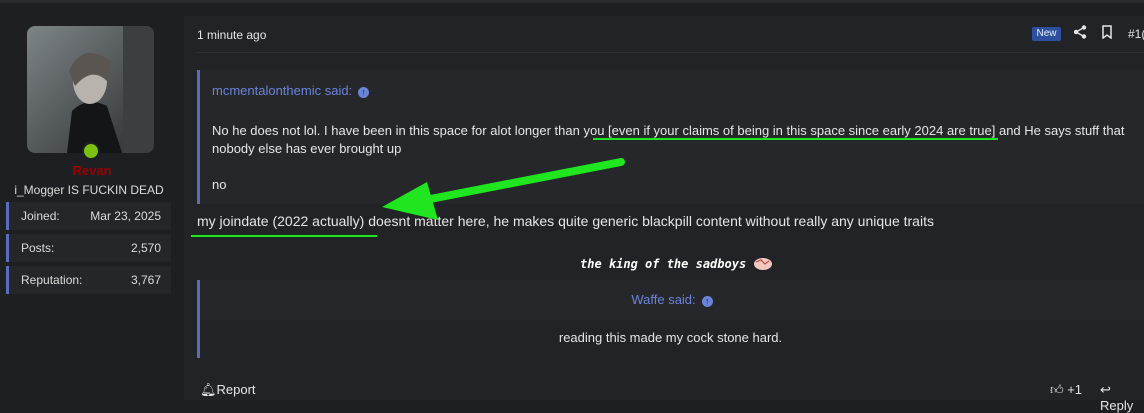  I want to click on arrow-annotation, so click(520, 181).